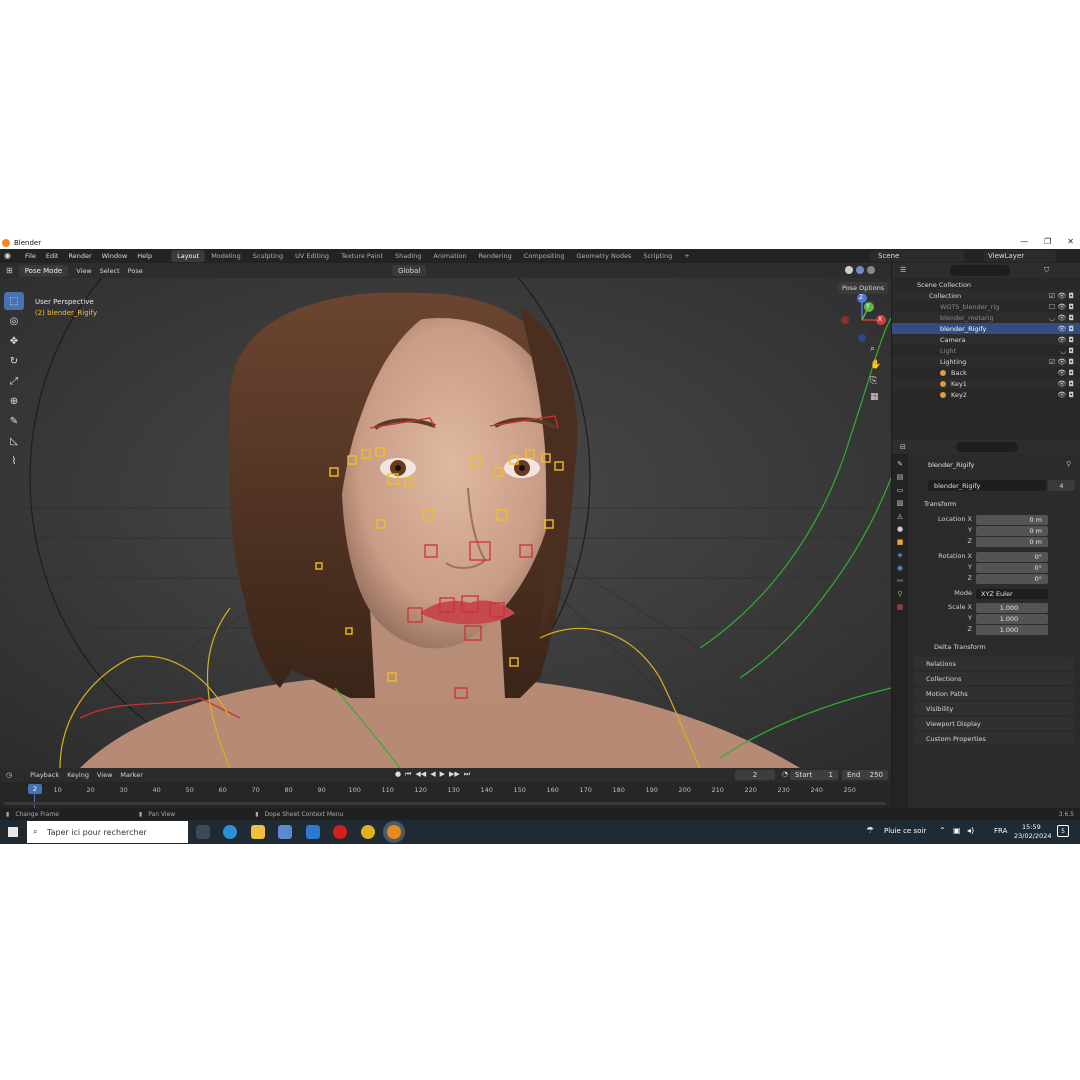  What do you see at coordinates (1031, 827) in the screenshot?
I see `clock-time: 15:59` at bounding box center [1031, 827].